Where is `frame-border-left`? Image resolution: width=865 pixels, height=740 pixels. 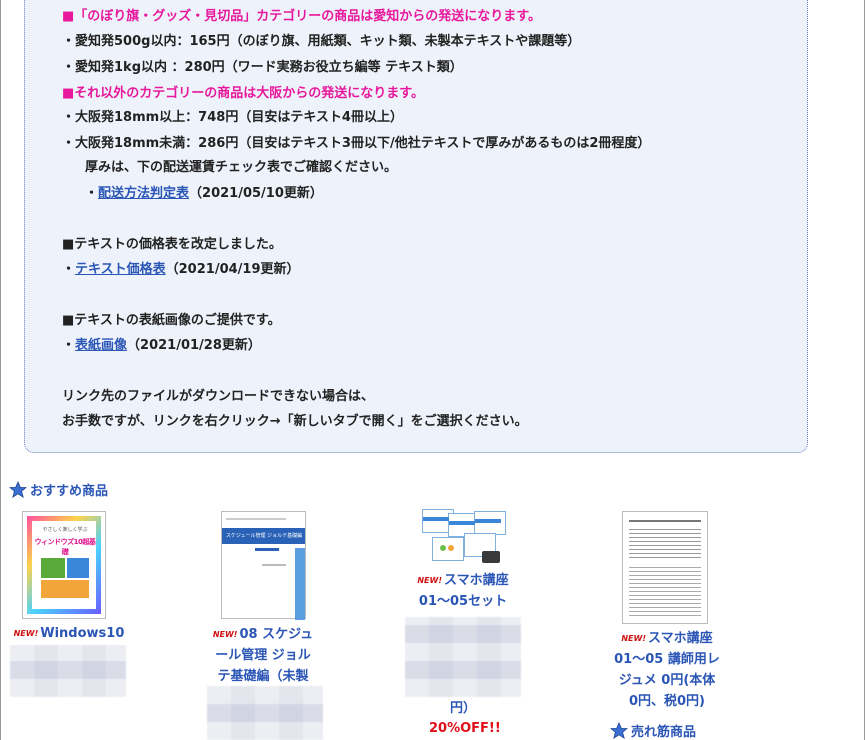
frame-border-left is located at coordinates (0, 370).